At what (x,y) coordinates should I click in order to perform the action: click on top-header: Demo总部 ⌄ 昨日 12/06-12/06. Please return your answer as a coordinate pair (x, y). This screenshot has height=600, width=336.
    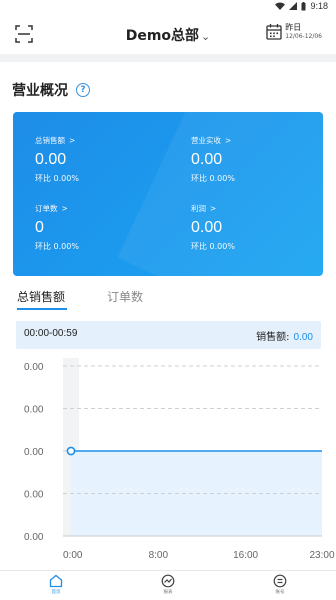
    Looking at the image, I should click on (168, 34).